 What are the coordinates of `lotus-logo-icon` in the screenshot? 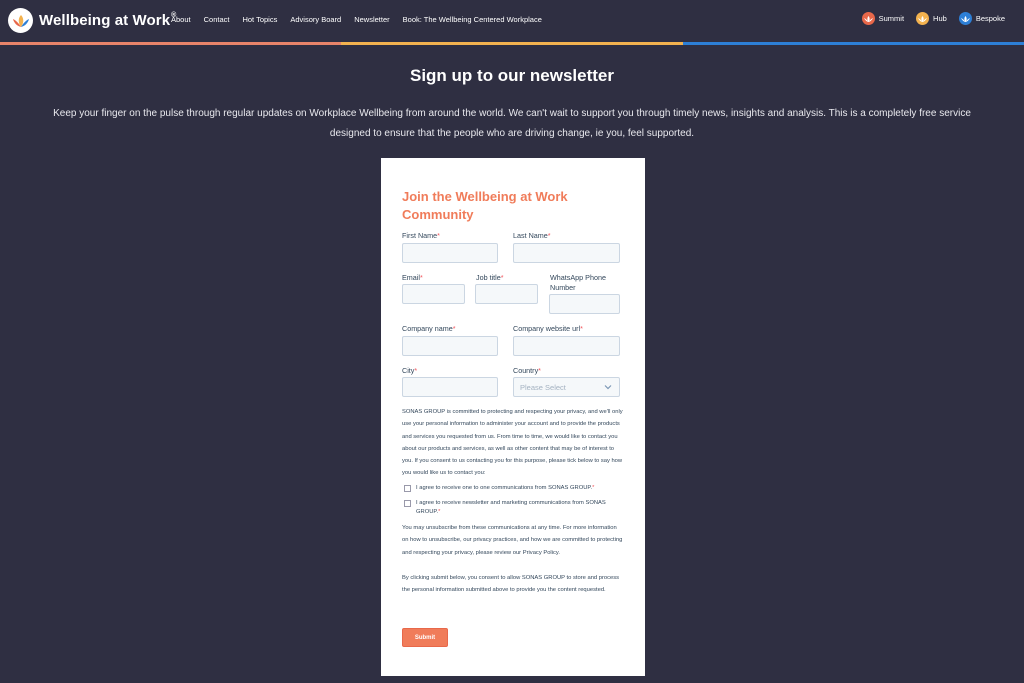 It's located at (20, 20).